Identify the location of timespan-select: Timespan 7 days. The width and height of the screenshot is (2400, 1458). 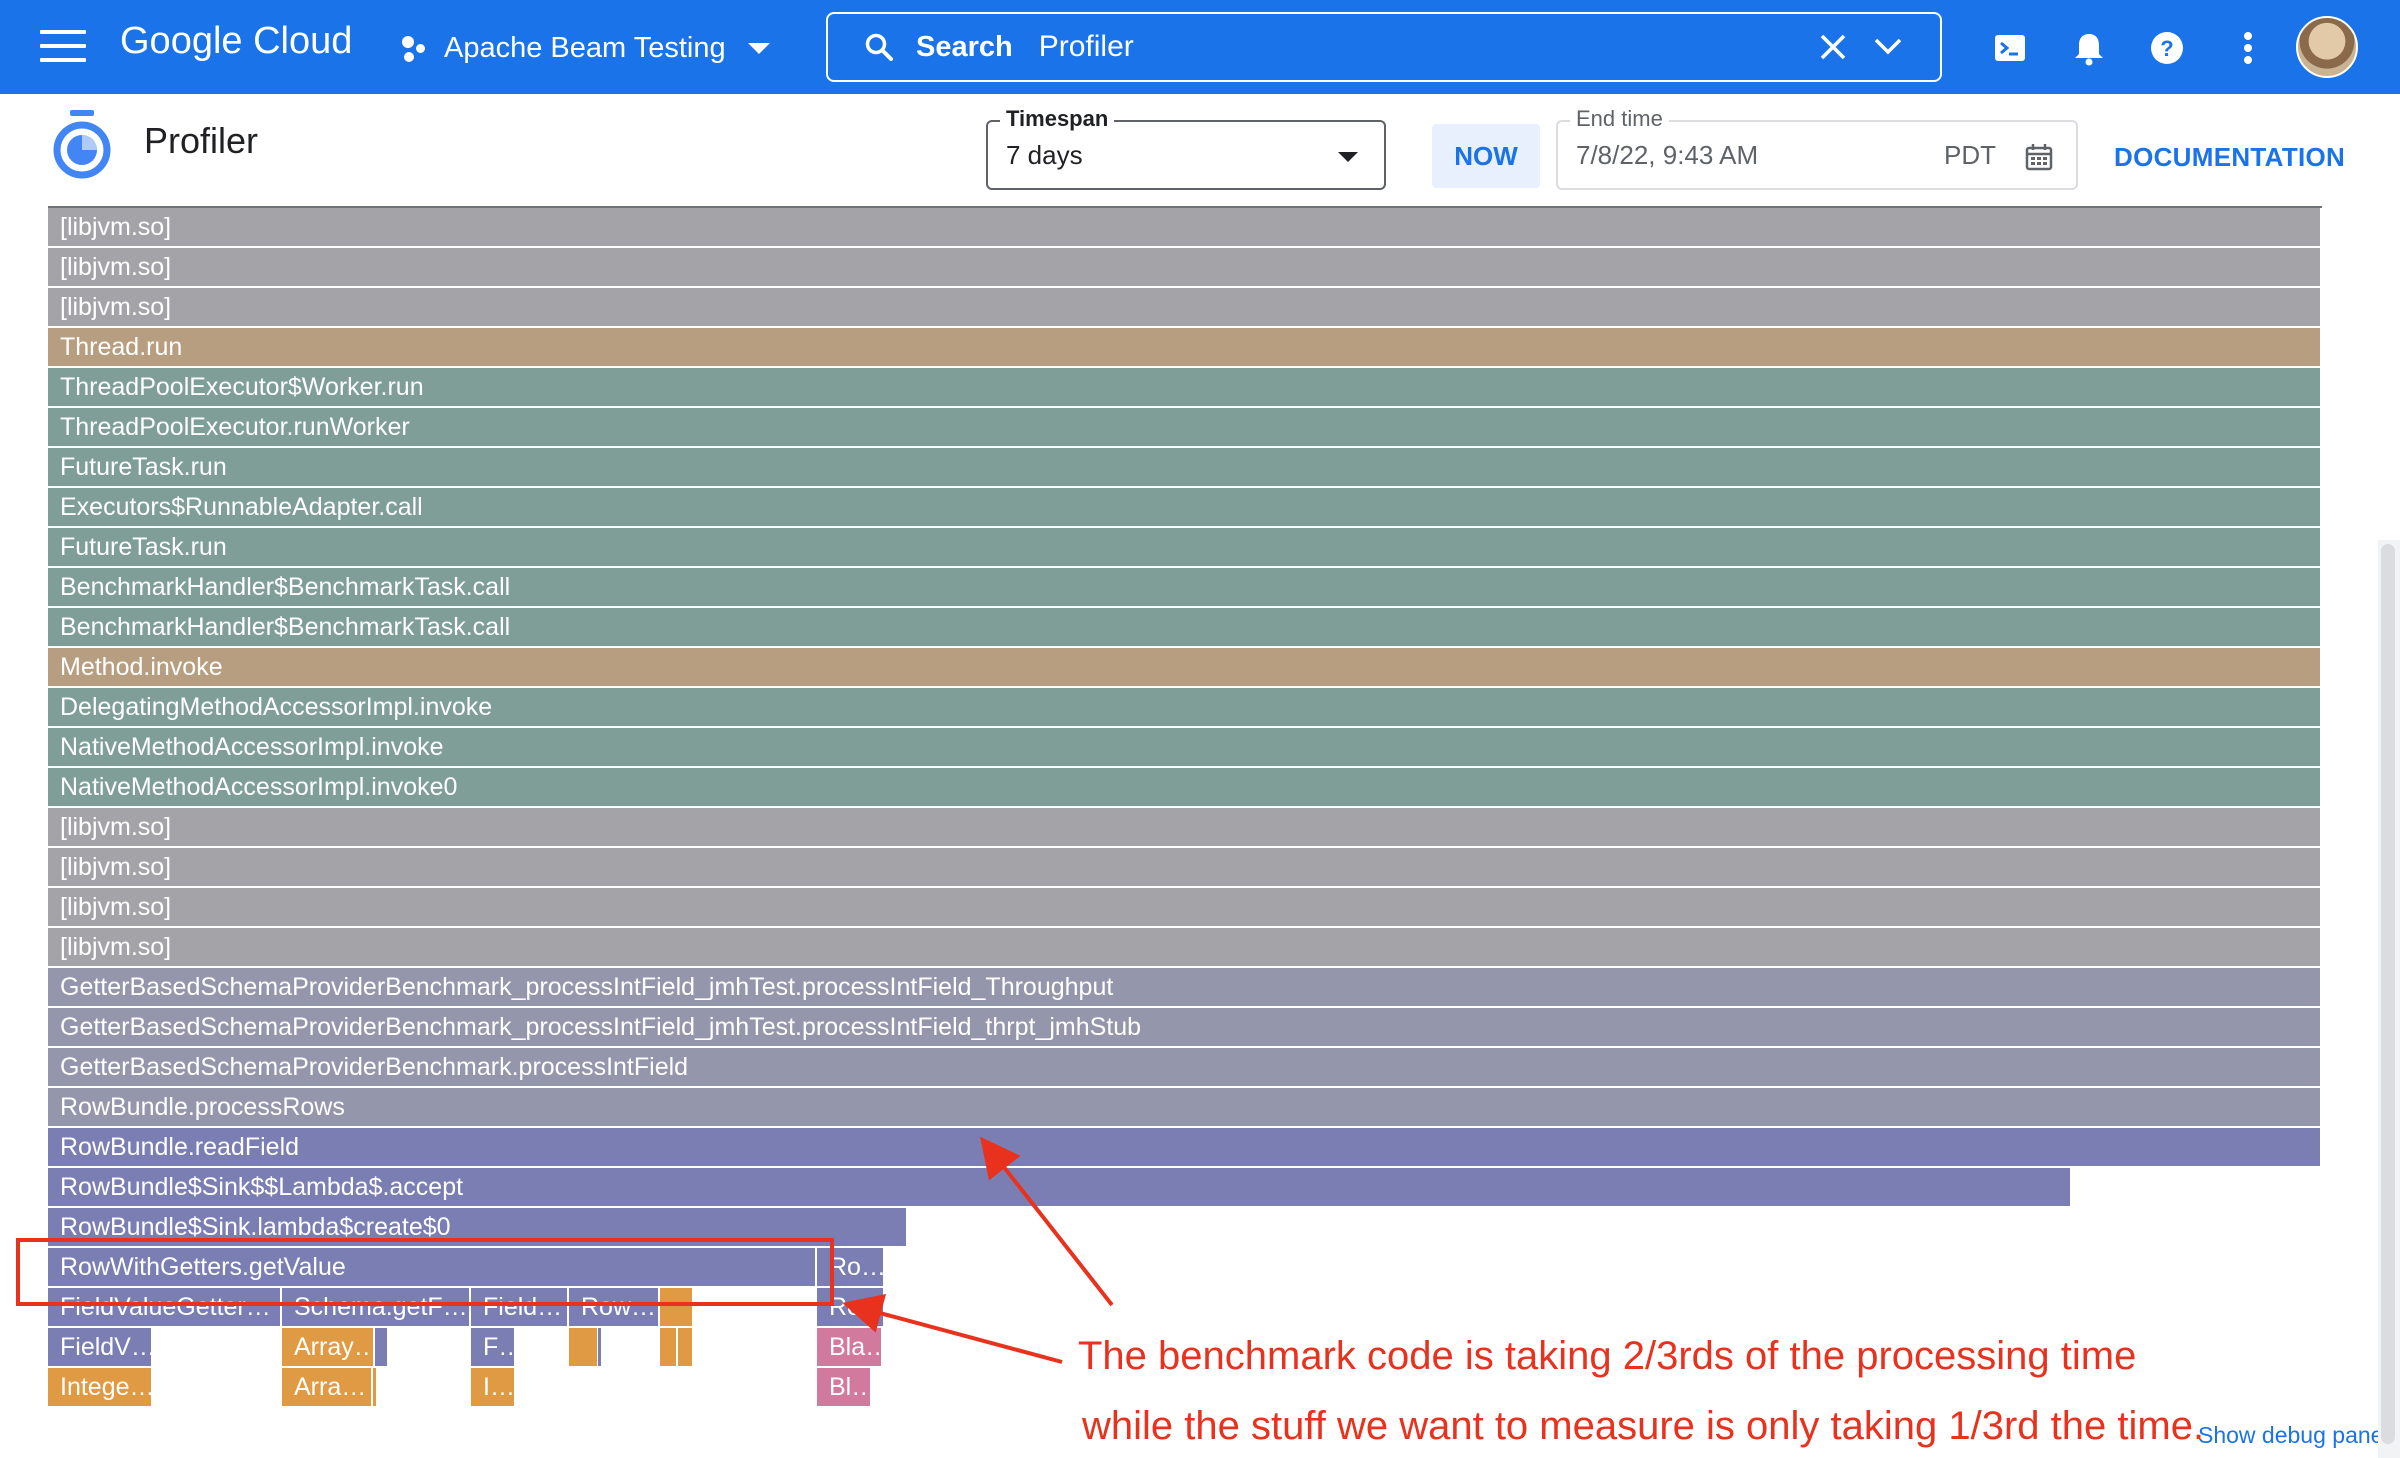
(1186, 148).